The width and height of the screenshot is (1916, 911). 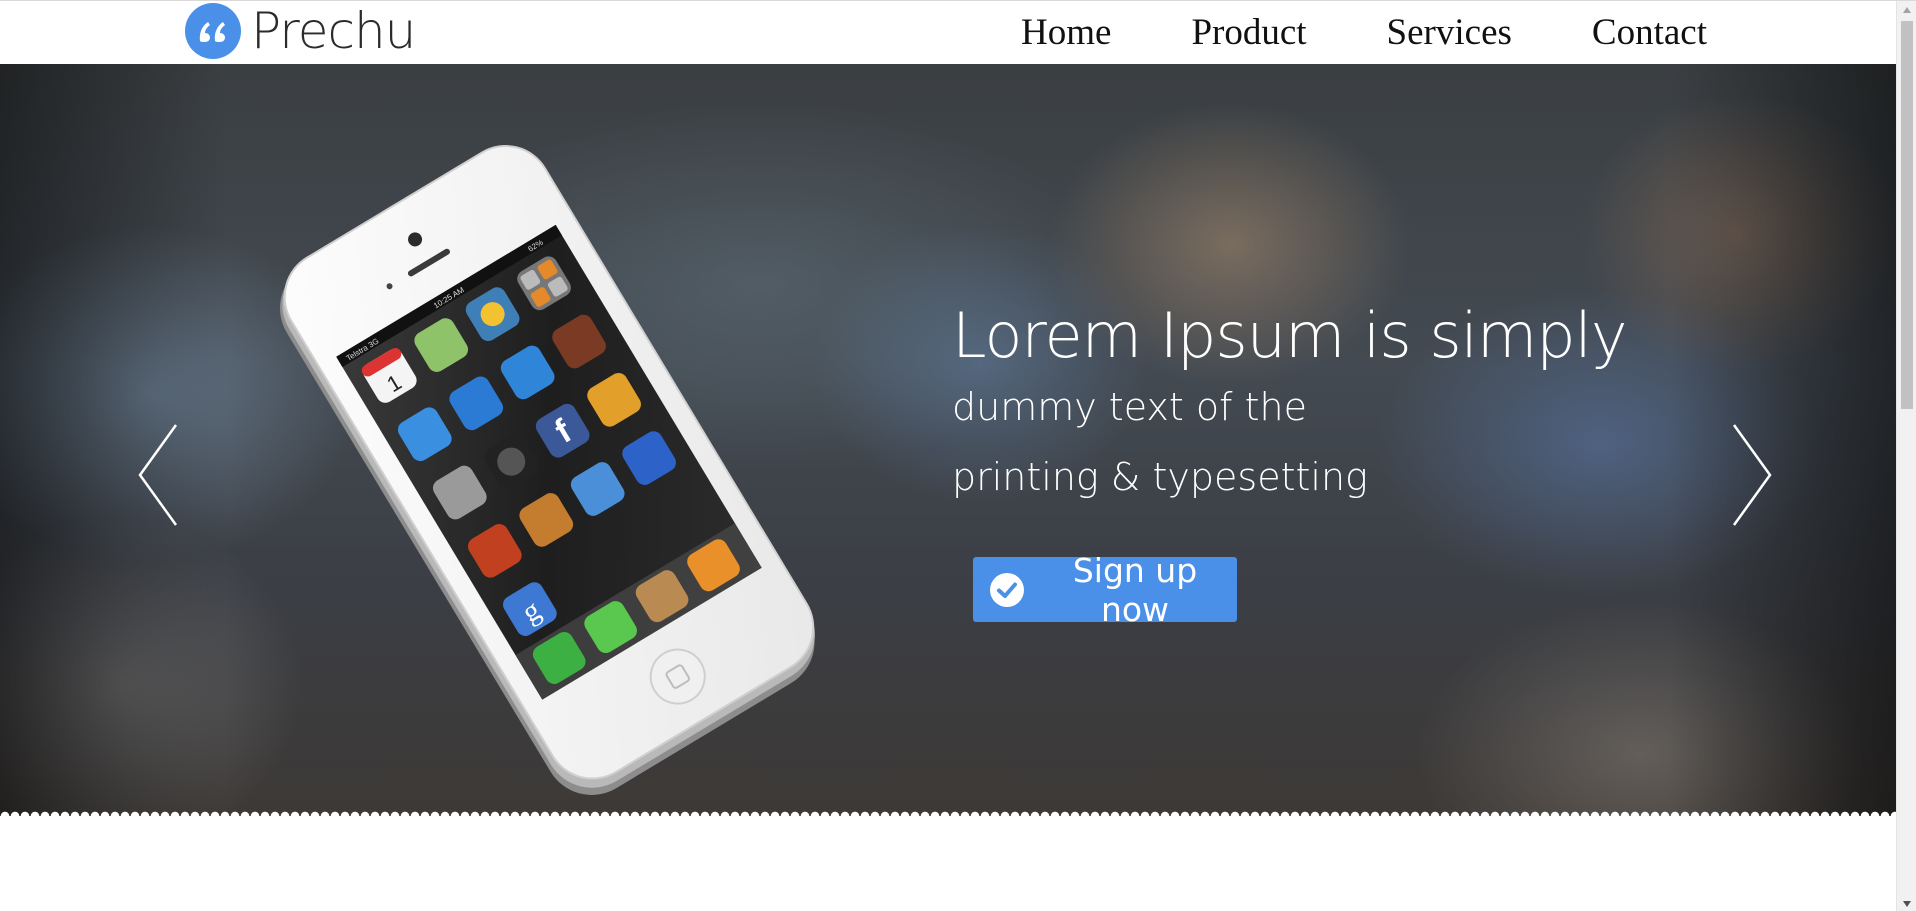 I want to click on scrollbar-thumb, so click(x=1907, y=215).